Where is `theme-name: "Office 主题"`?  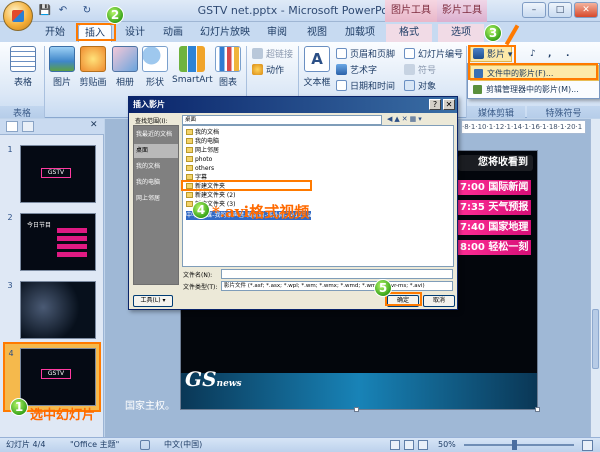 theme-name: "Office 主题" is located at coordinates (95, 444).